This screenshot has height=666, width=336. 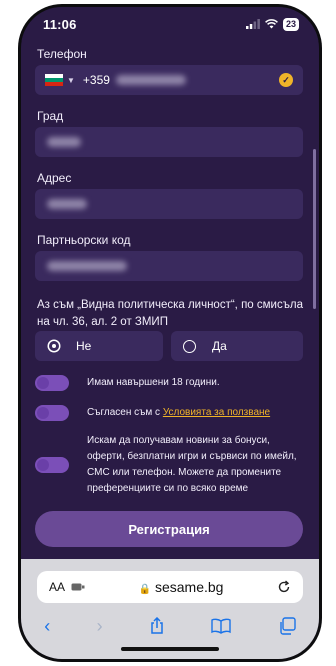 I want to click on home-indicator, so click(x=170, y=649).